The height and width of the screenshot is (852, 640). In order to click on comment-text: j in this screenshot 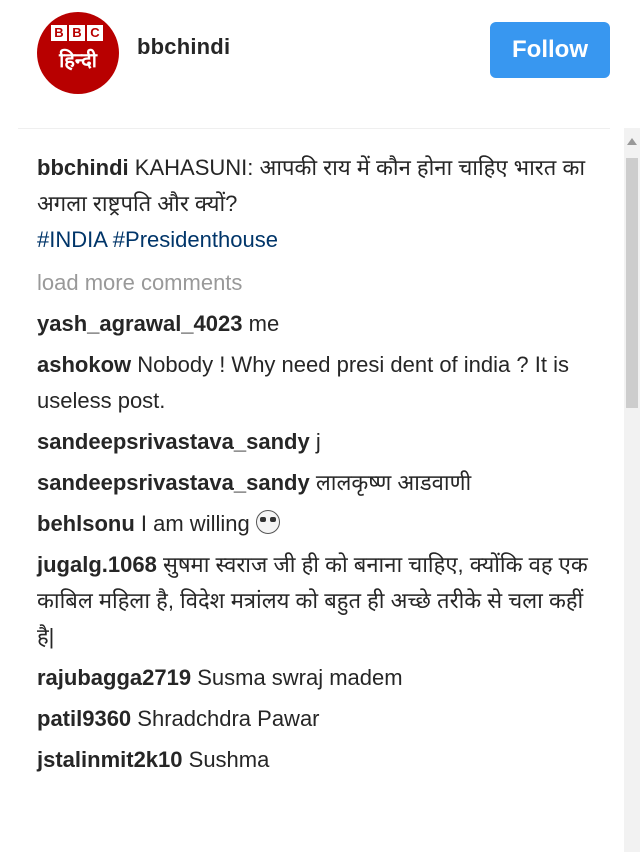, I will do `click(318, 441)`.